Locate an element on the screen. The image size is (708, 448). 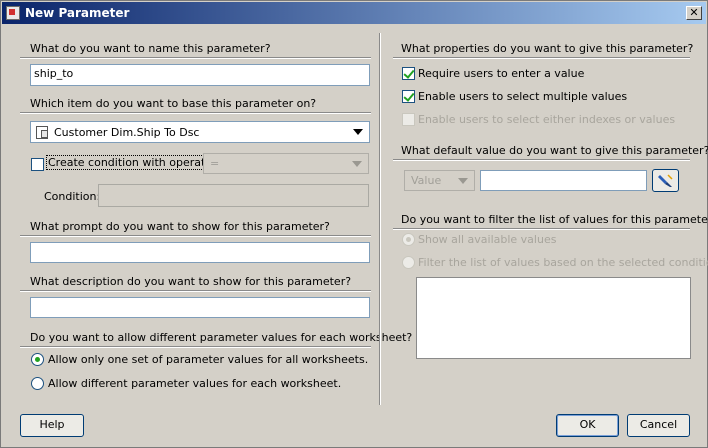
multiple-values-label: Enable users to select multiple values is located at coordinates (523, 96).